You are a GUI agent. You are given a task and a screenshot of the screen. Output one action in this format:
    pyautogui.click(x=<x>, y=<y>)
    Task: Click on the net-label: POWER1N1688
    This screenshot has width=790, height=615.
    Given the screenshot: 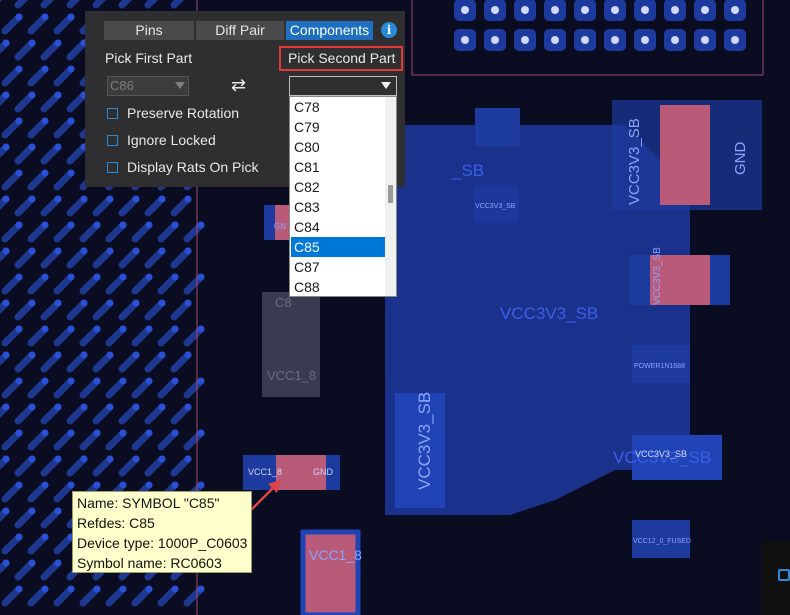 What is the action you would take?
    pyautogui.click(x=659, y=366)
    